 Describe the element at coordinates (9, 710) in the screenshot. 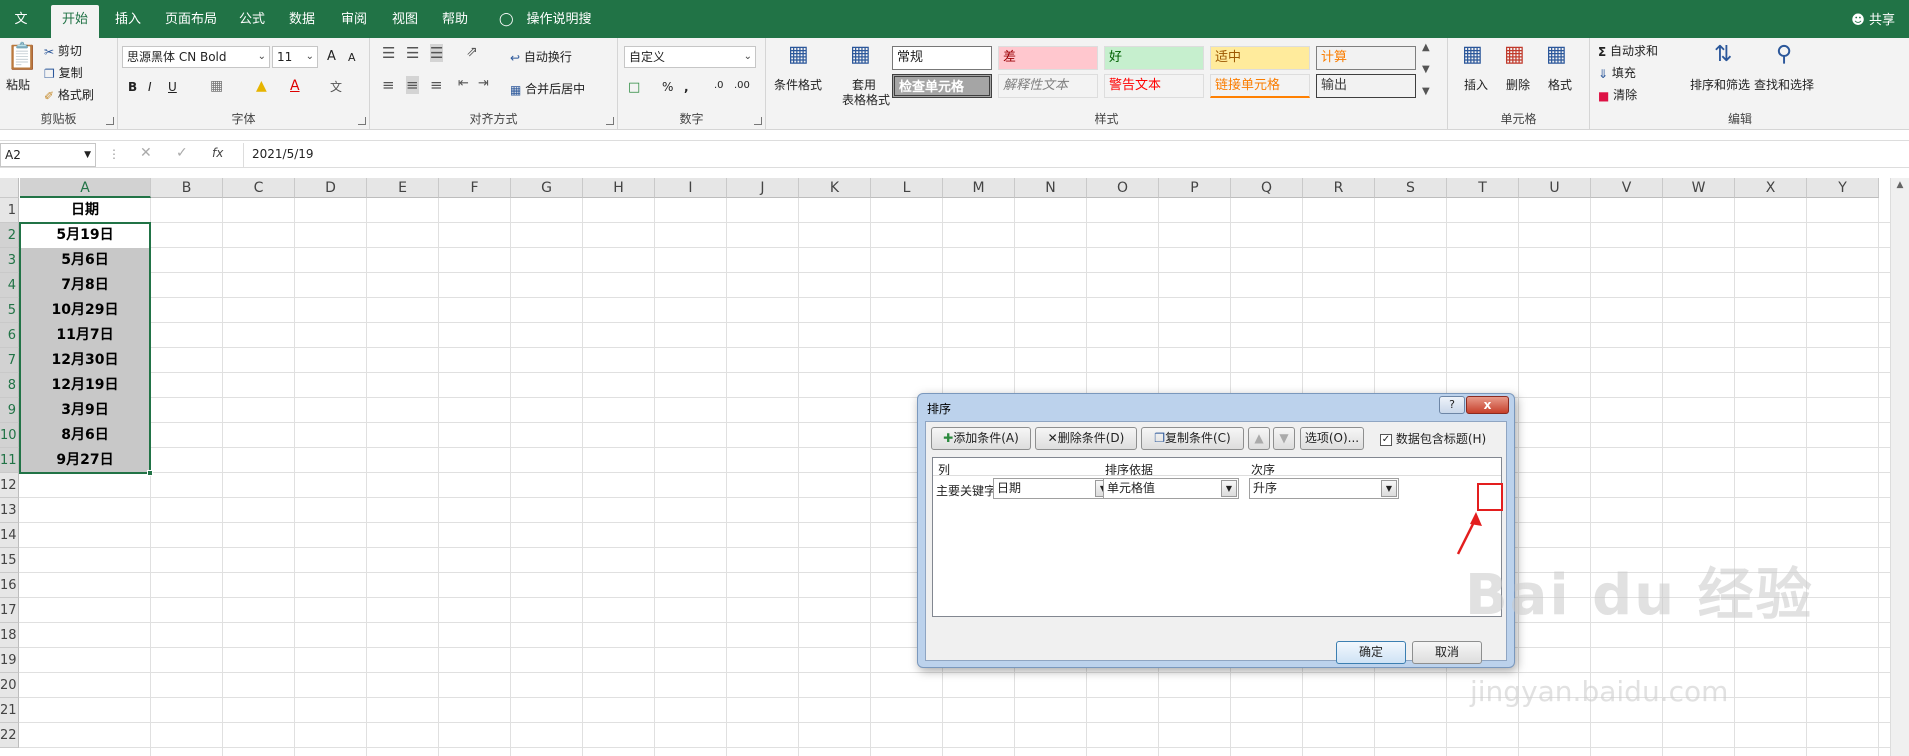

I see `row-header-21: 21` at that location.